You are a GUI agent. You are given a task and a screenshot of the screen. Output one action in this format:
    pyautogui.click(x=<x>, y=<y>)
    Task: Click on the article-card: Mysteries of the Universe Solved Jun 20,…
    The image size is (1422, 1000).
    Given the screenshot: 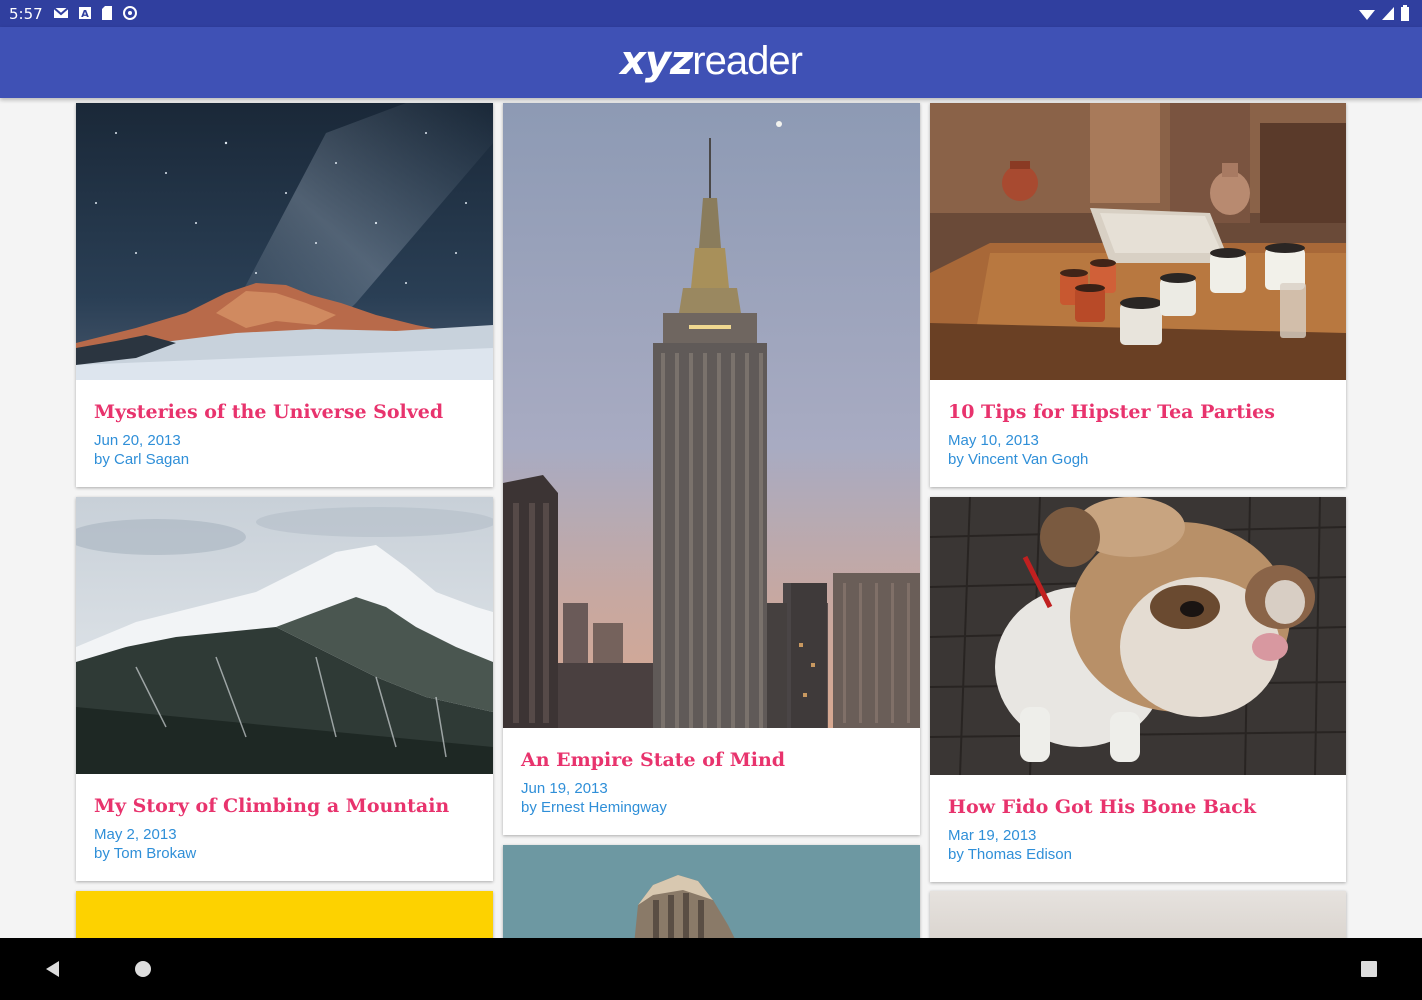 What is the action you would take?
    pyautogui.click(x=284, y=295)
    